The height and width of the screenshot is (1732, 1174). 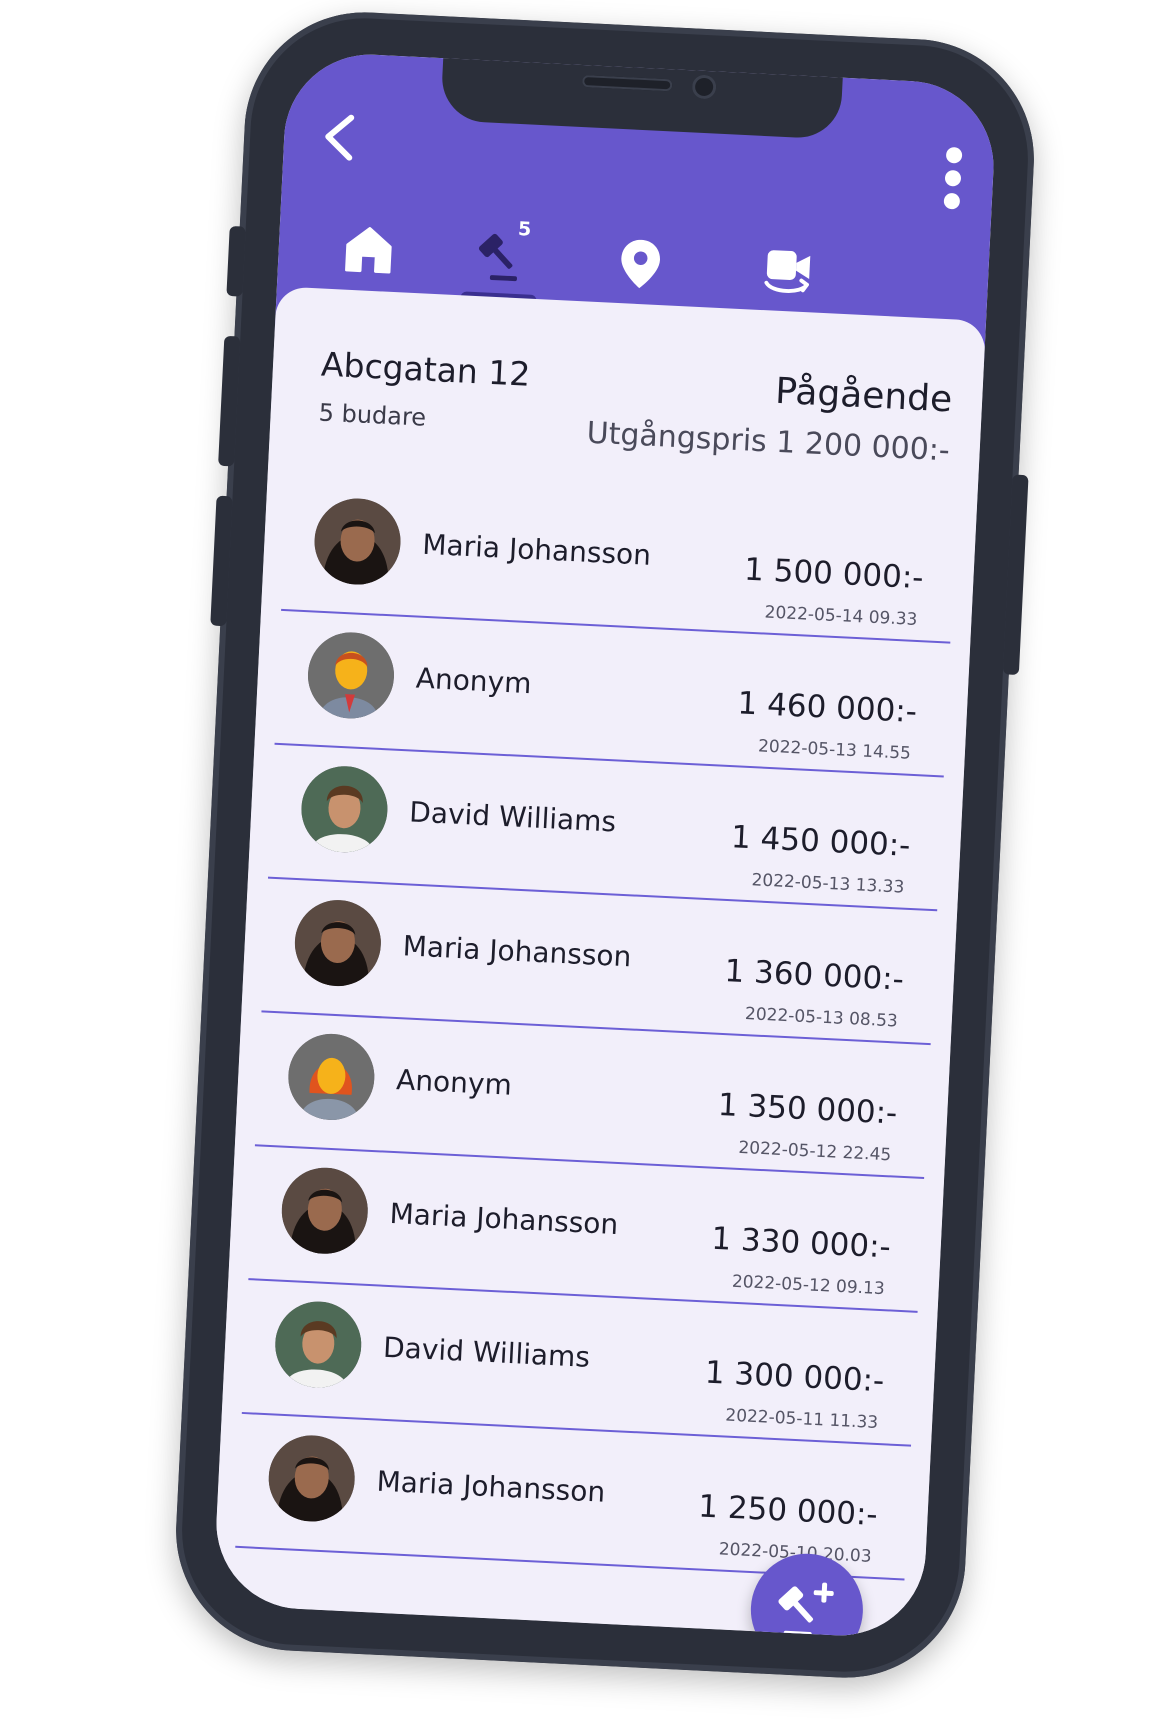 I want to click on bid-amount: 1 460 000:-, so click(x=827, y=708).